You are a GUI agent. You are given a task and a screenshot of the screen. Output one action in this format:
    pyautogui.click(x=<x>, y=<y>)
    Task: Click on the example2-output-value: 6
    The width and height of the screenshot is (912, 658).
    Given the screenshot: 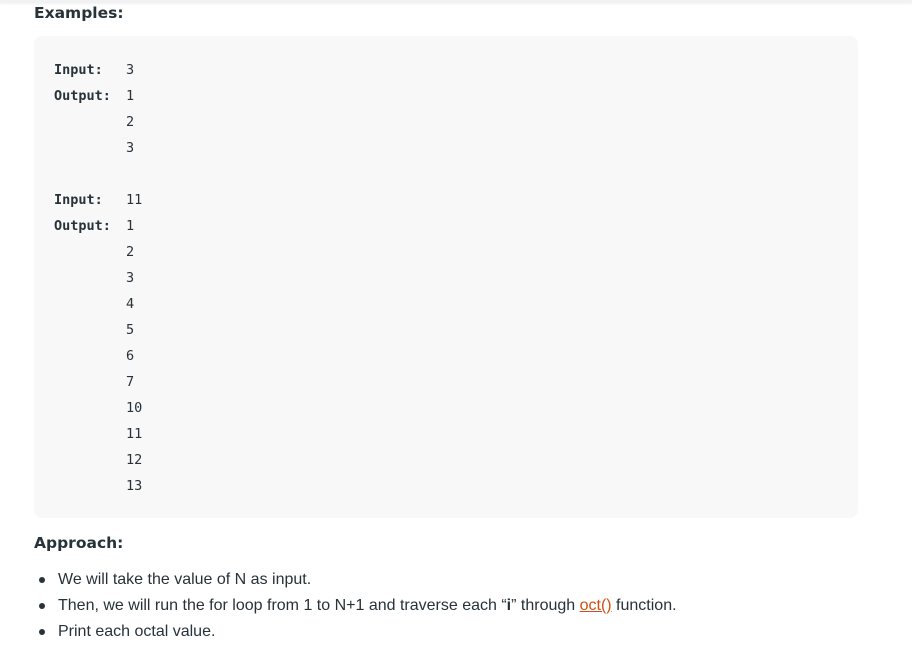 What is the action you would take?
    pyautogui.click(x=130, y=356)
    